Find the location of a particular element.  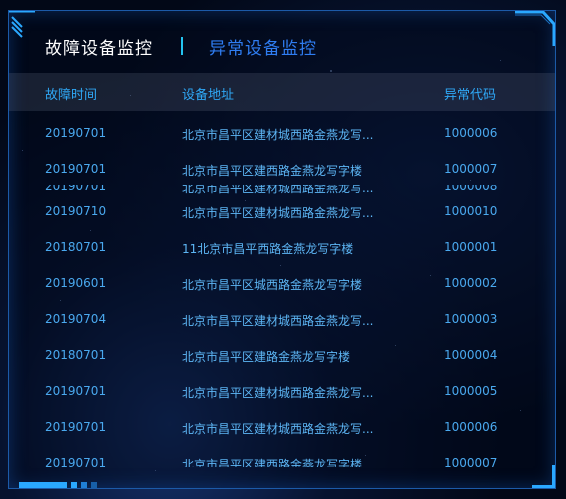

table-row: 20180701 北京市昌平区建路金燕龙写字楼 1000004 is located at coordinates (282, 355).